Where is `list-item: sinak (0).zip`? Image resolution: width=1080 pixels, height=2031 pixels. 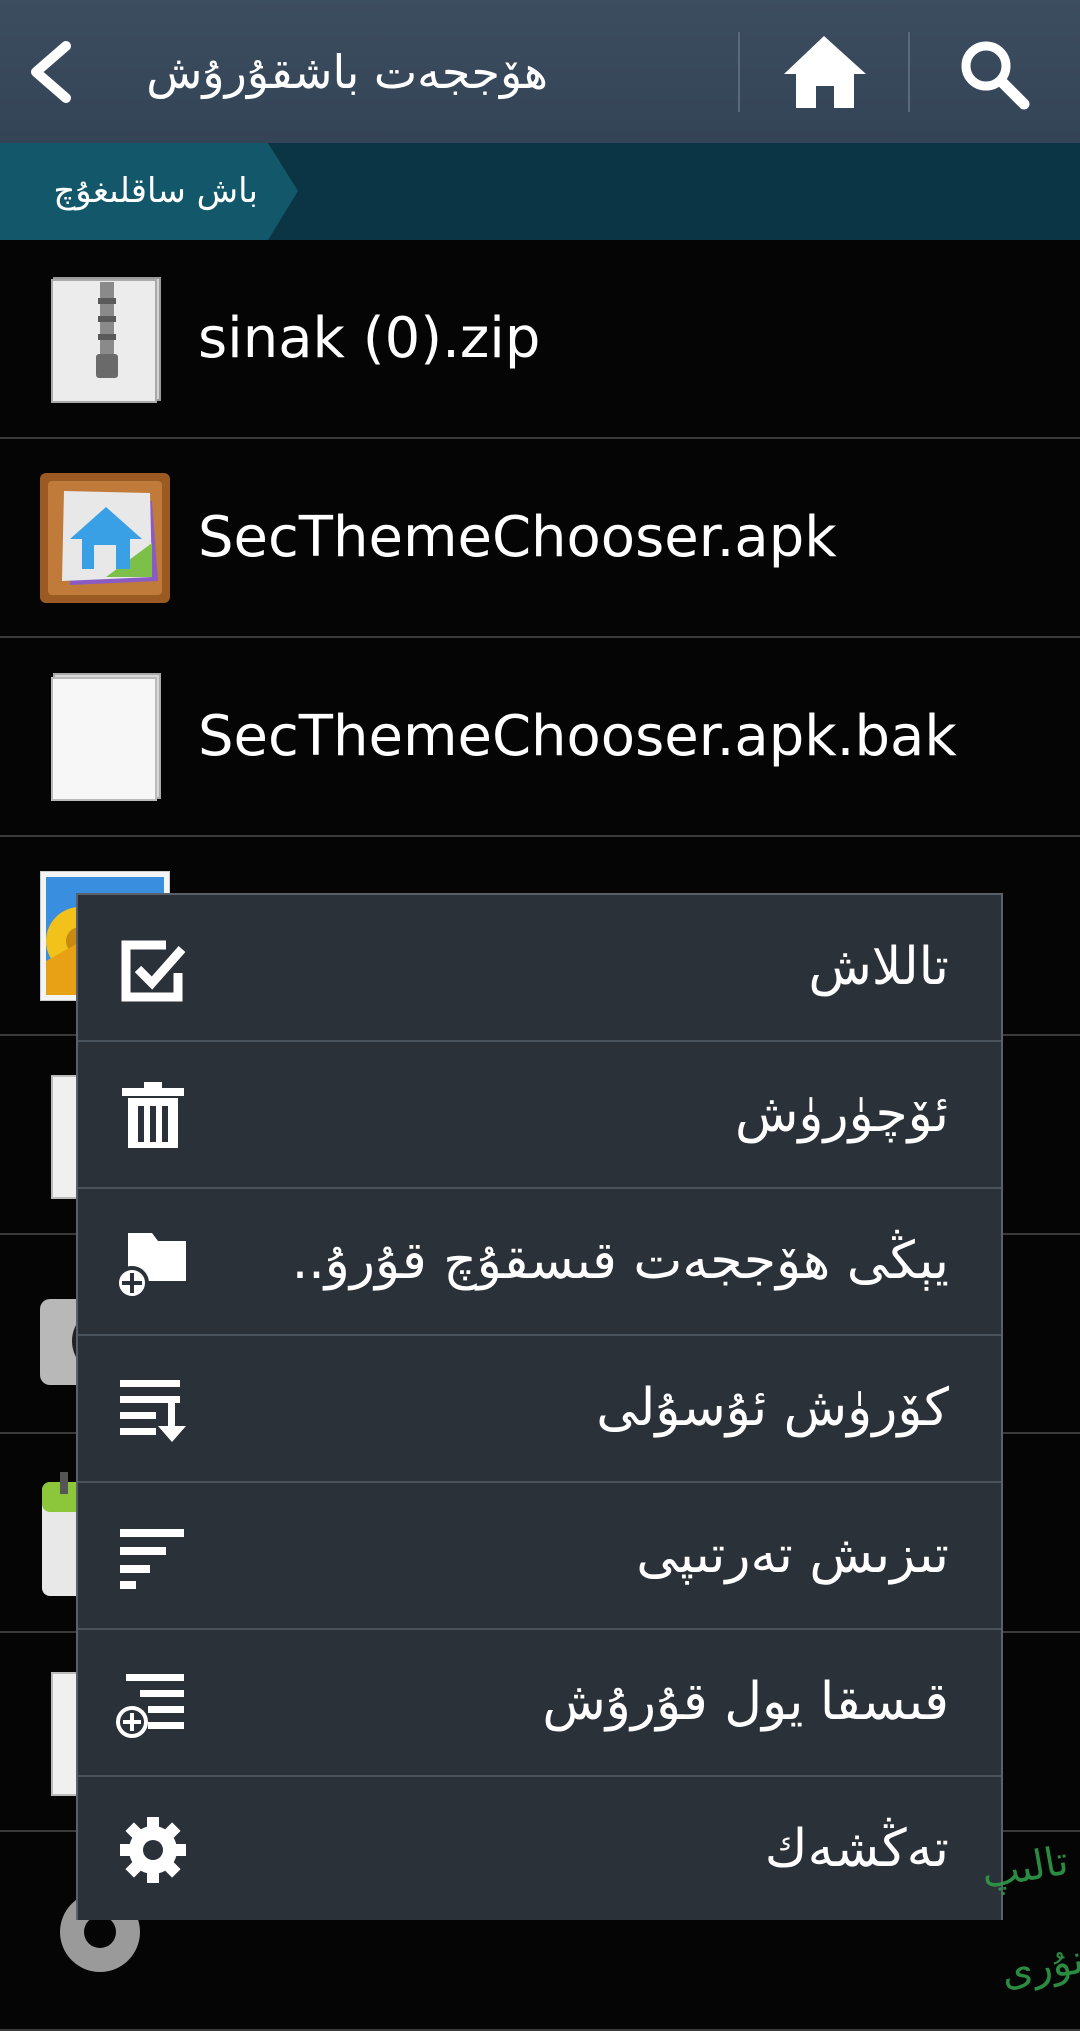 list-item: sinak (0).zip is located at coordinates (540, 339).